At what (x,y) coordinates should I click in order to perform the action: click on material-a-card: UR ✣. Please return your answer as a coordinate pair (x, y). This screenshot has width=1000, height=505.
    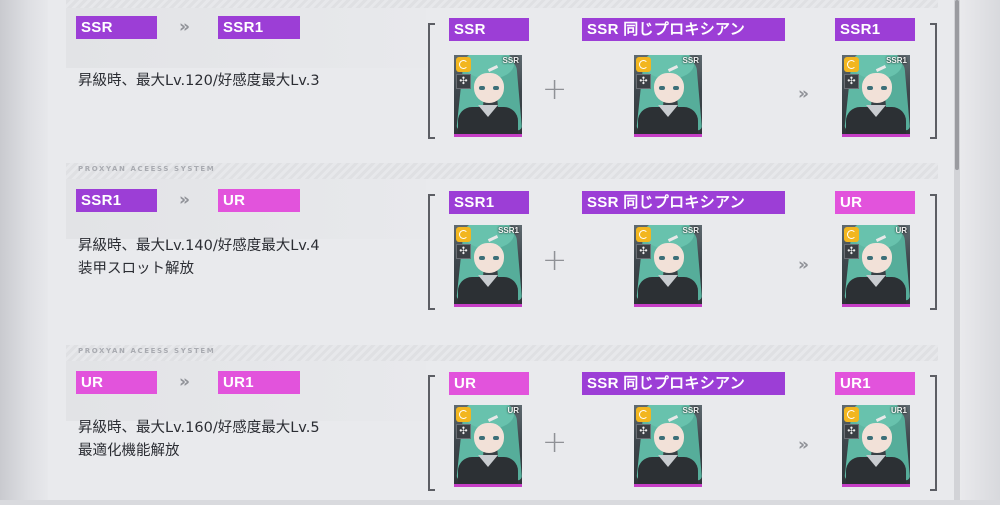
    Looking at the image, I should click on (488, 446).